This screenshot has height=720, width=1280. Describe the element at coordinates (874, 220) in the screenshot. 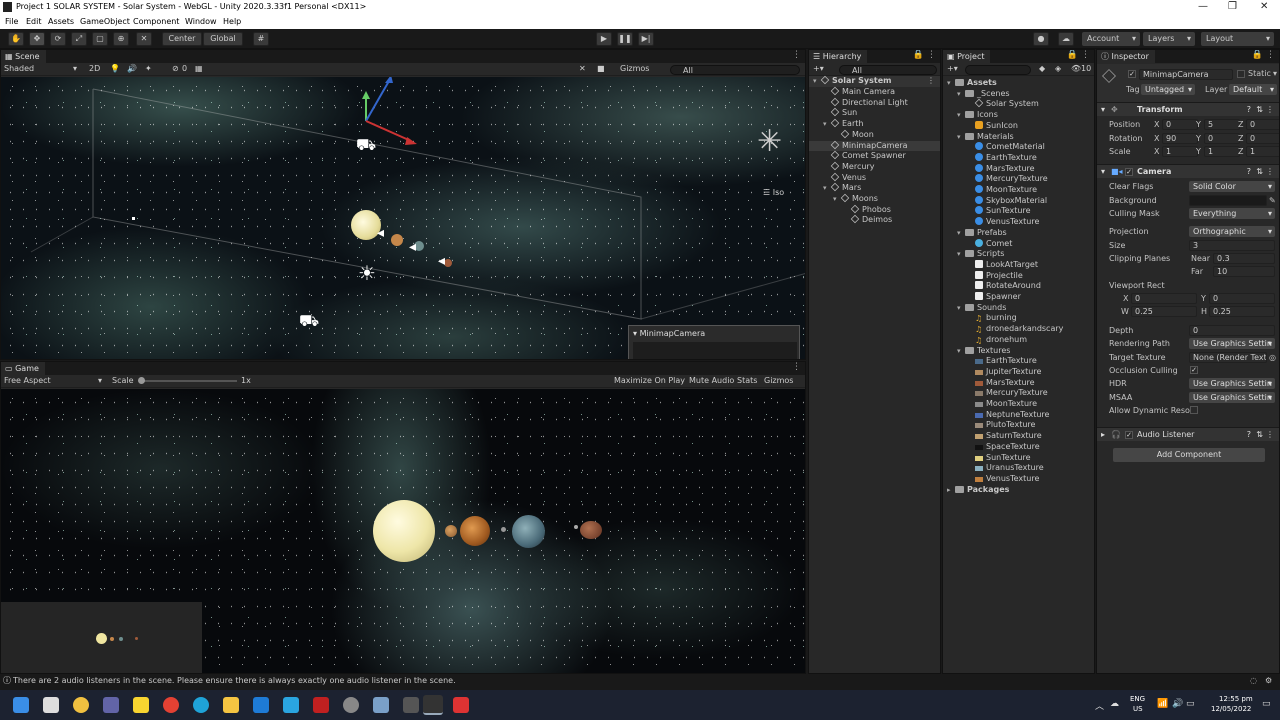

I see `hierarchy-item: Deimos` at that location.